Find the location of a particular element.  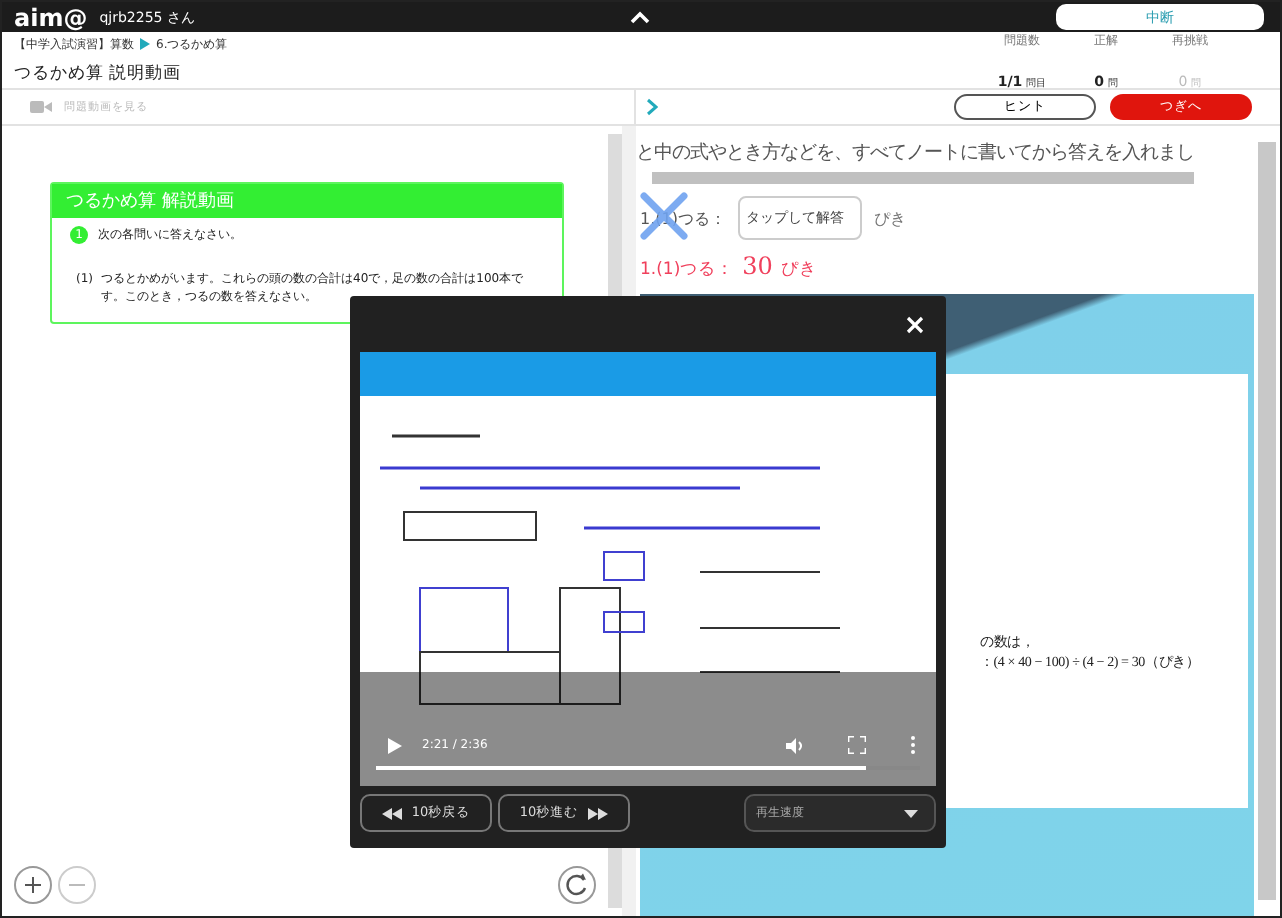

fullscreen-icon is located at coordinates (857, 745).